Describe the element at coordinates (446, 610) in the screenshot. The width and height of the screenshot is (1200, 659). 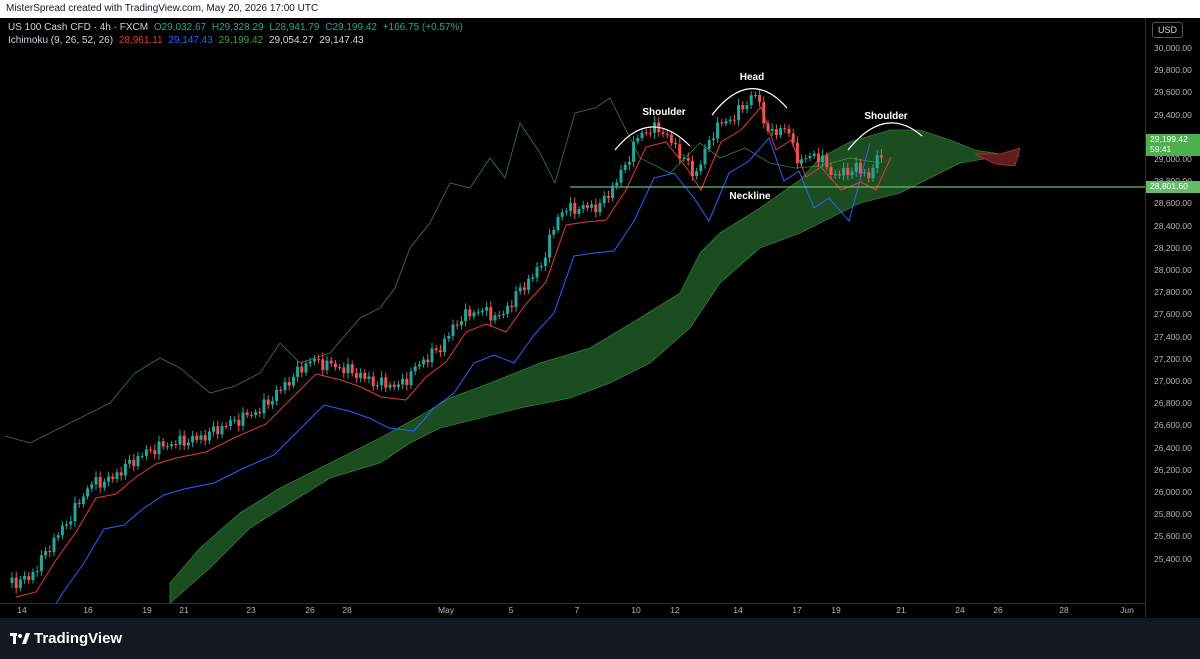
I see `time-tick: May` at that location.